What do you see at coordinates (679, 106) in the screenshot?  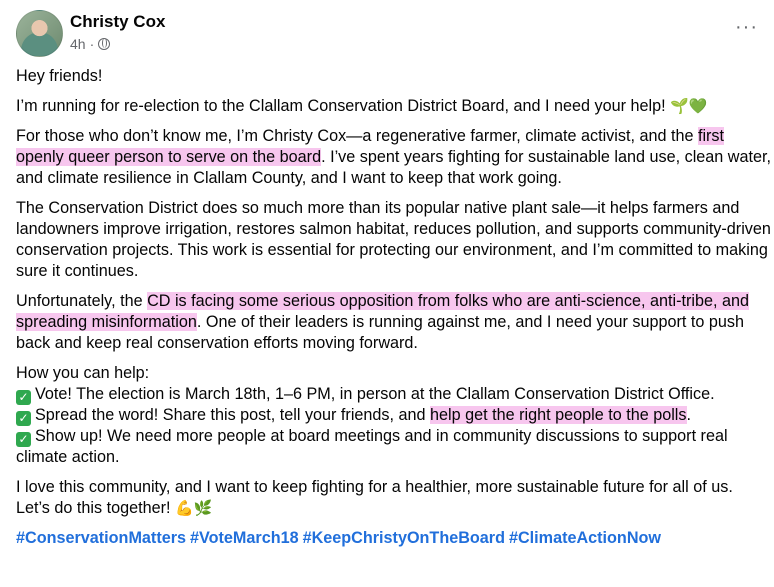 I see `seedling-emoji: 🌱` at bounding box center [679, 106].